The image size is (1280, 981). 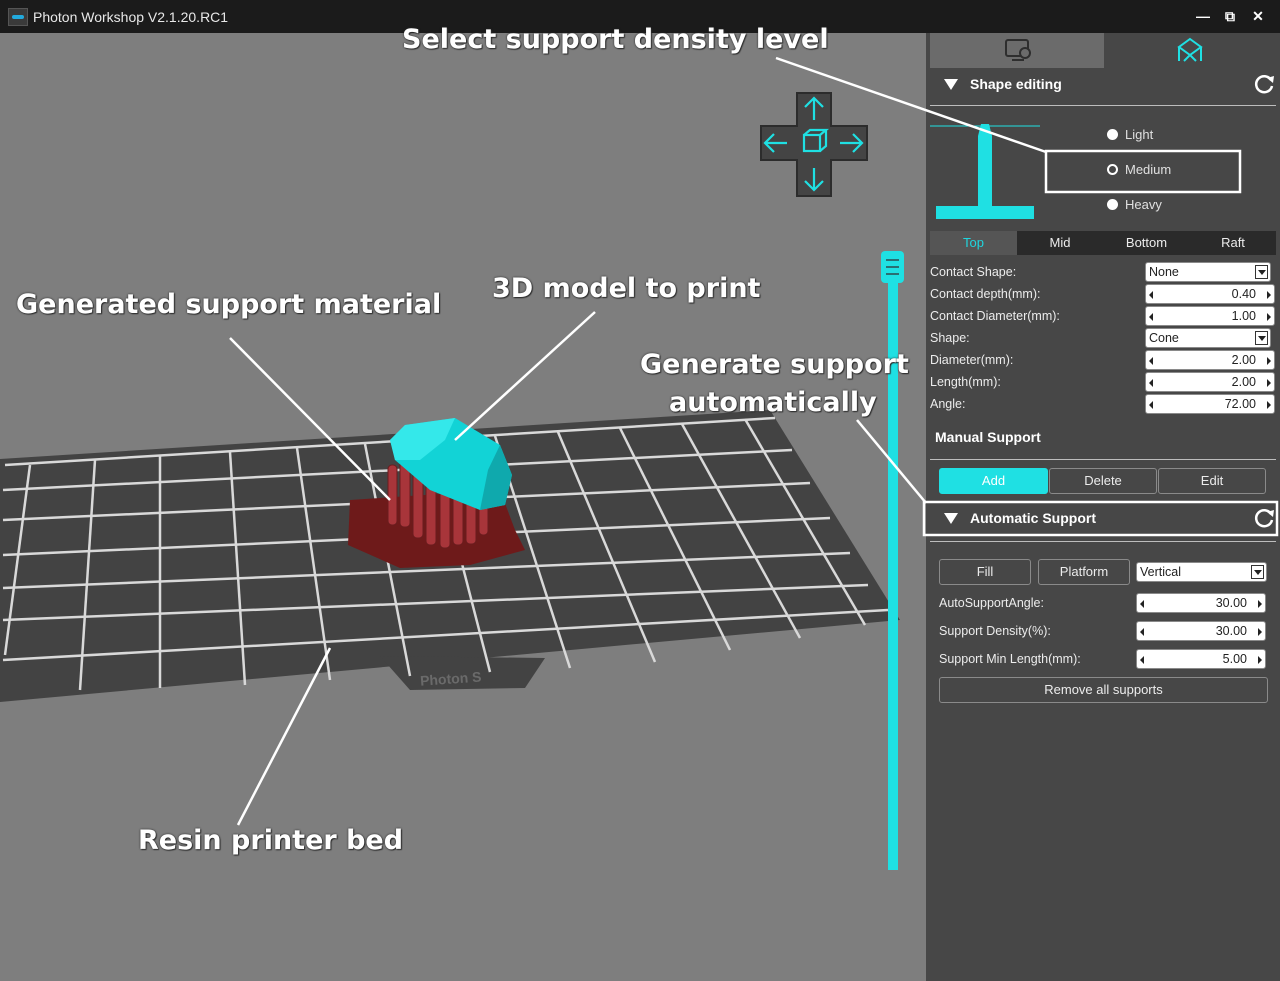 I want to click on support-density-spinner: 30.00, so click(x=1201, y=631).